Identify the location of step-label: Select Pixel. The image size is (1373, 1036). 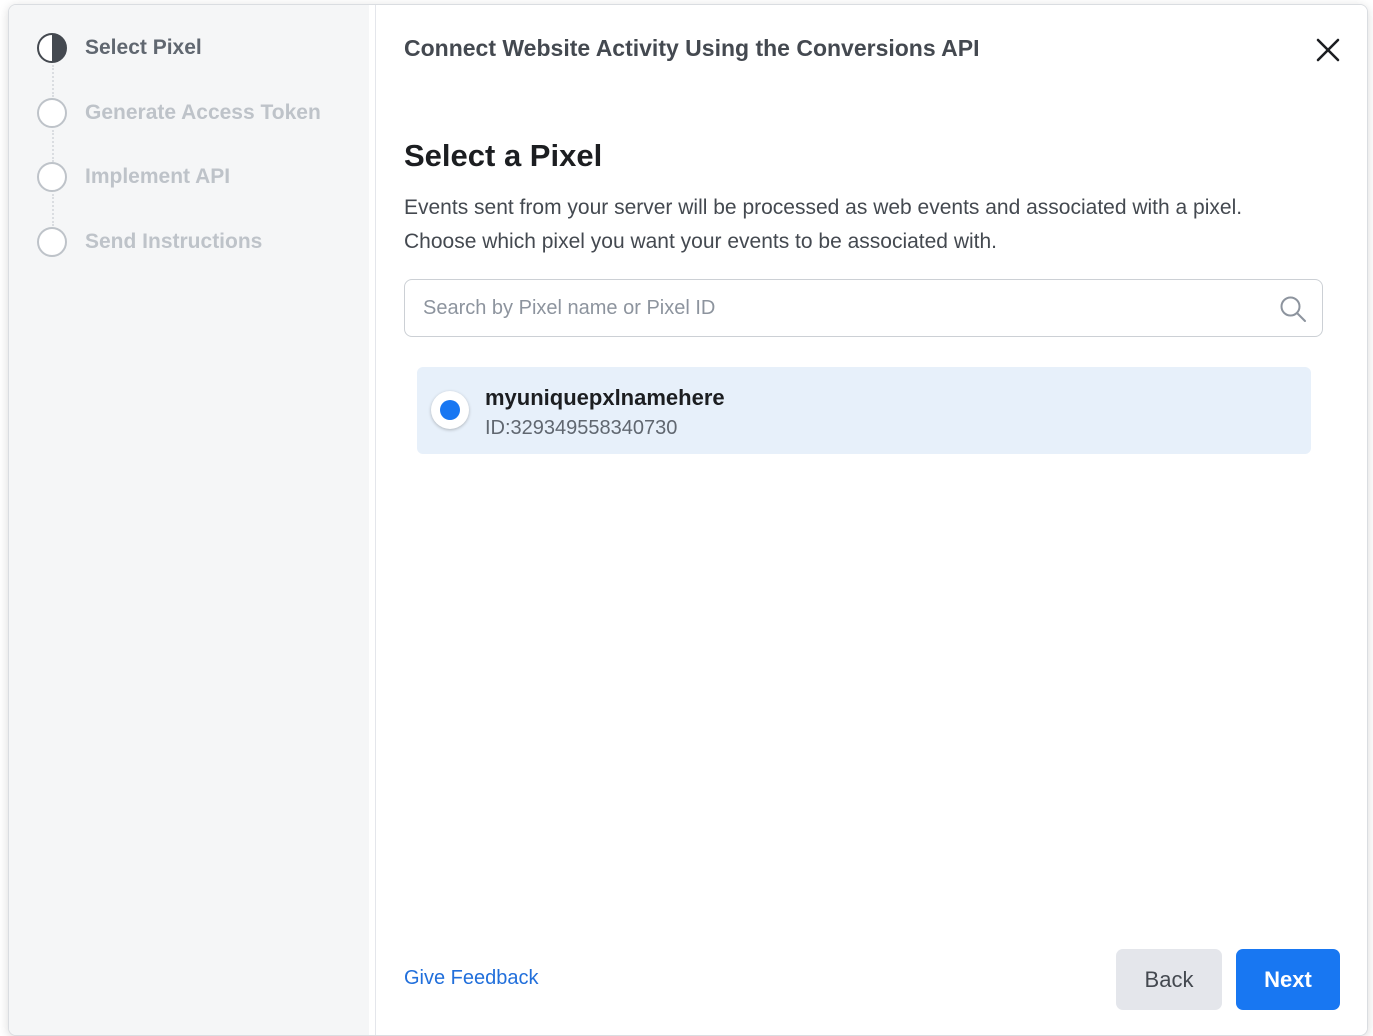
(143, 47).